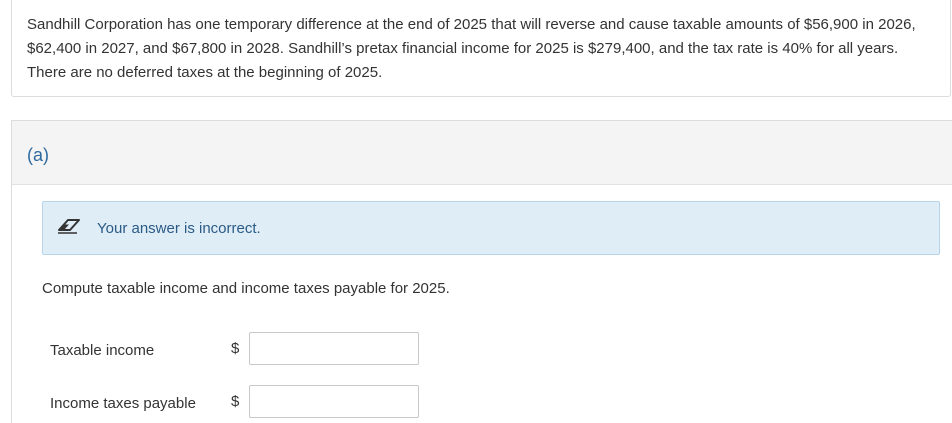 The height and width of the screenshot is (423, 952). I want to click on taxable-income-input, so click(334, 348).